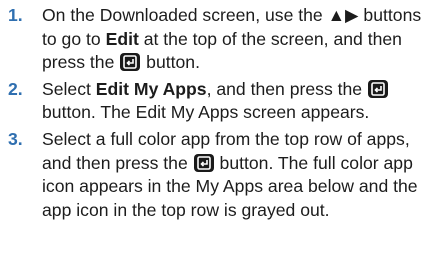 This screenshot has height=272, width=443. Describe the element at coordinates (343, 15) in the screenshot. I see `arrow-buttons-glyph: ▲▶` at that location.